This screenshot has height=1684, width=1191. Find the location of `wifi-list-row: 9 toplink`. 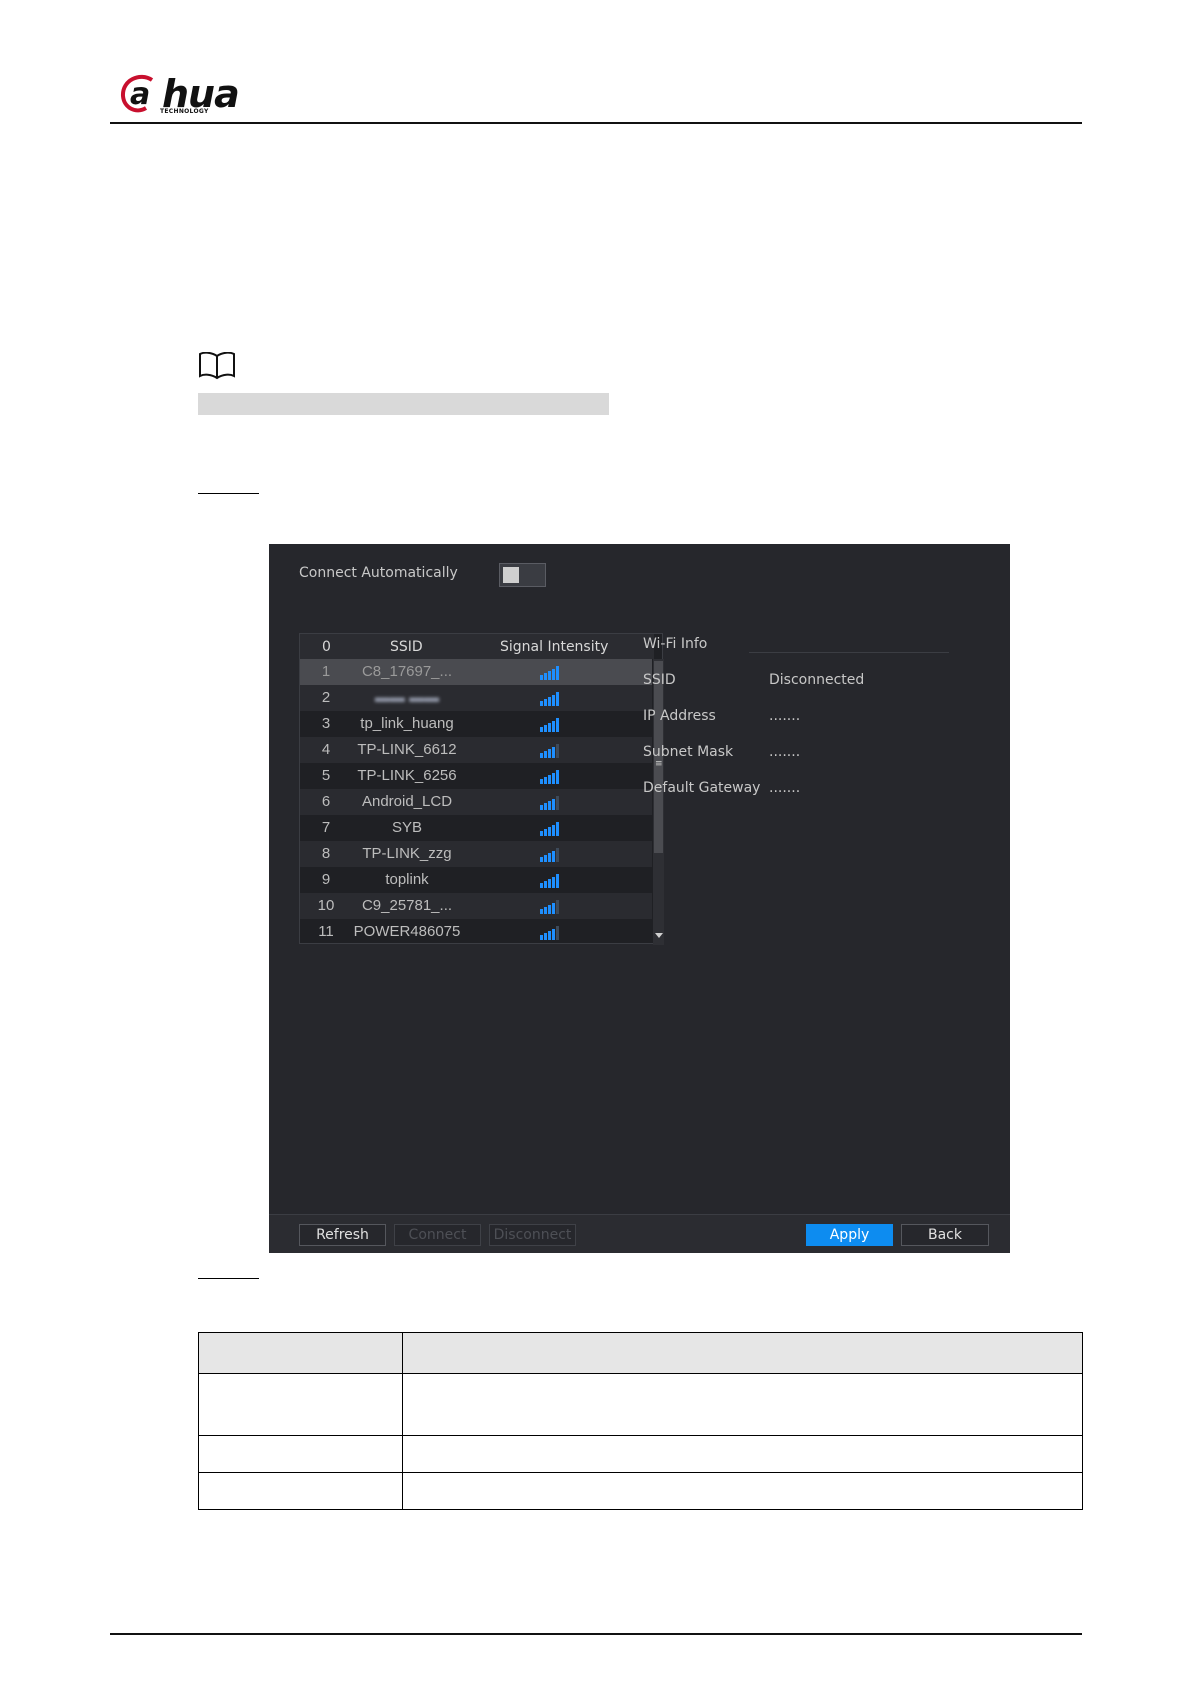

wifi-list-row: 9 toplink is located at coordinates (476, 880).